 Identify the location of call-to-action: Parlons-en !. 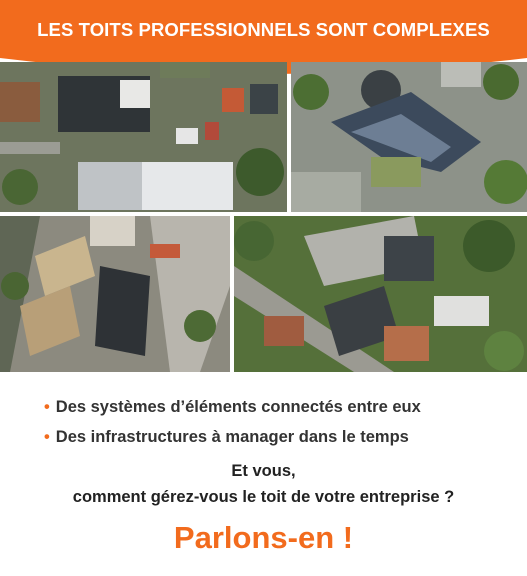
(263, 537).